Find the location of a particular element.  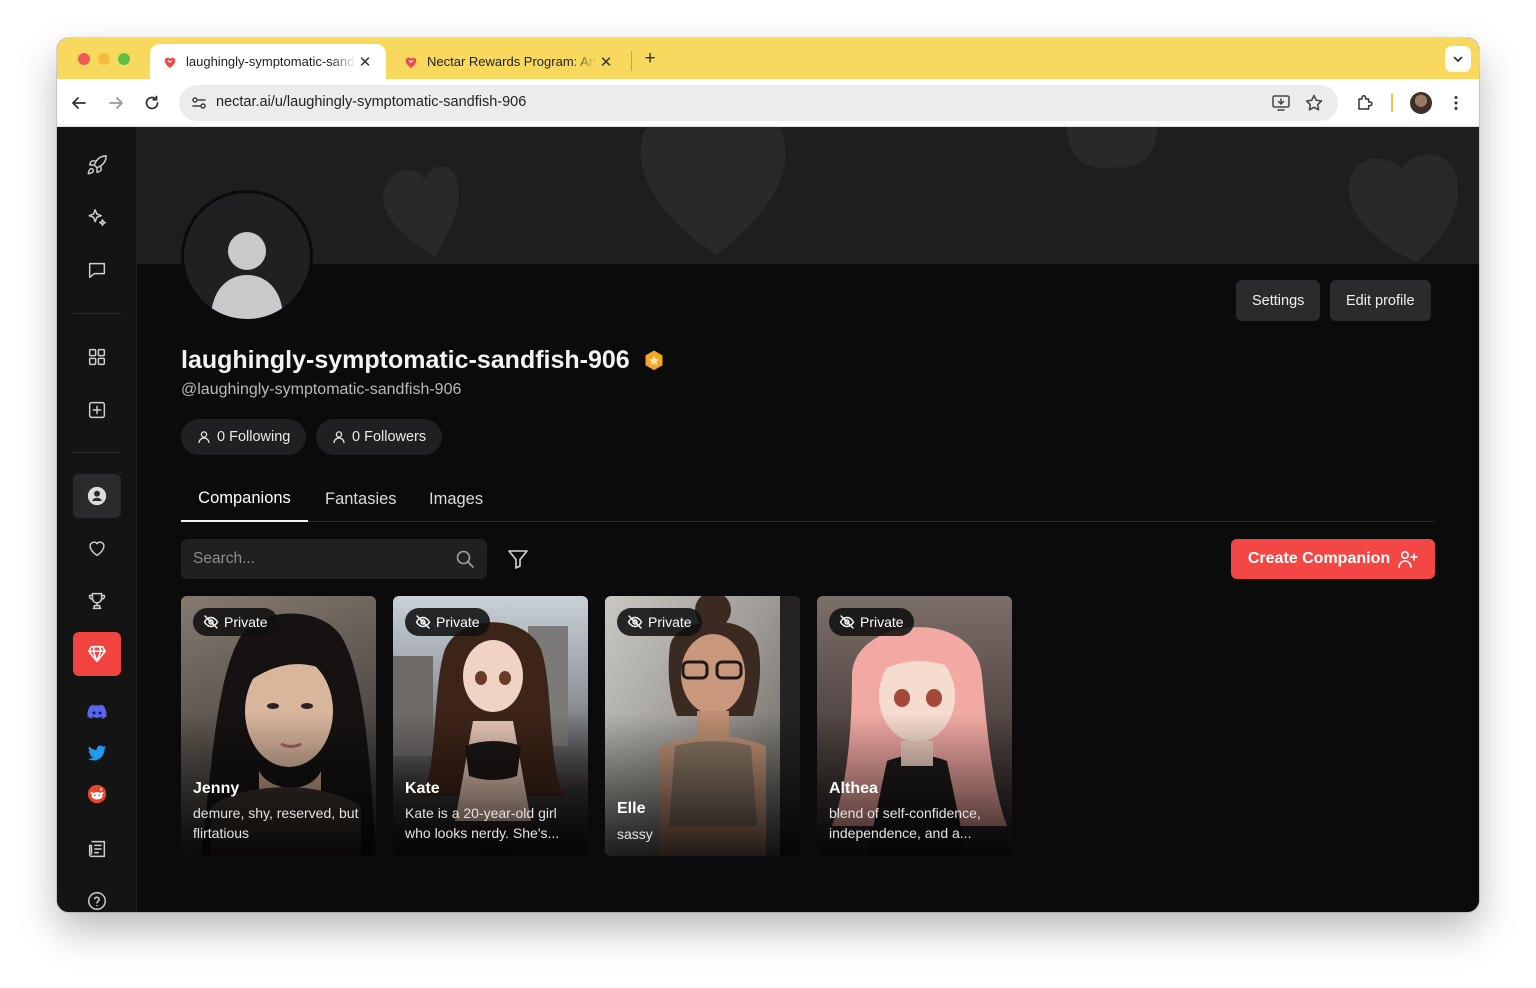

back-button is located at coordinates (79, 103).